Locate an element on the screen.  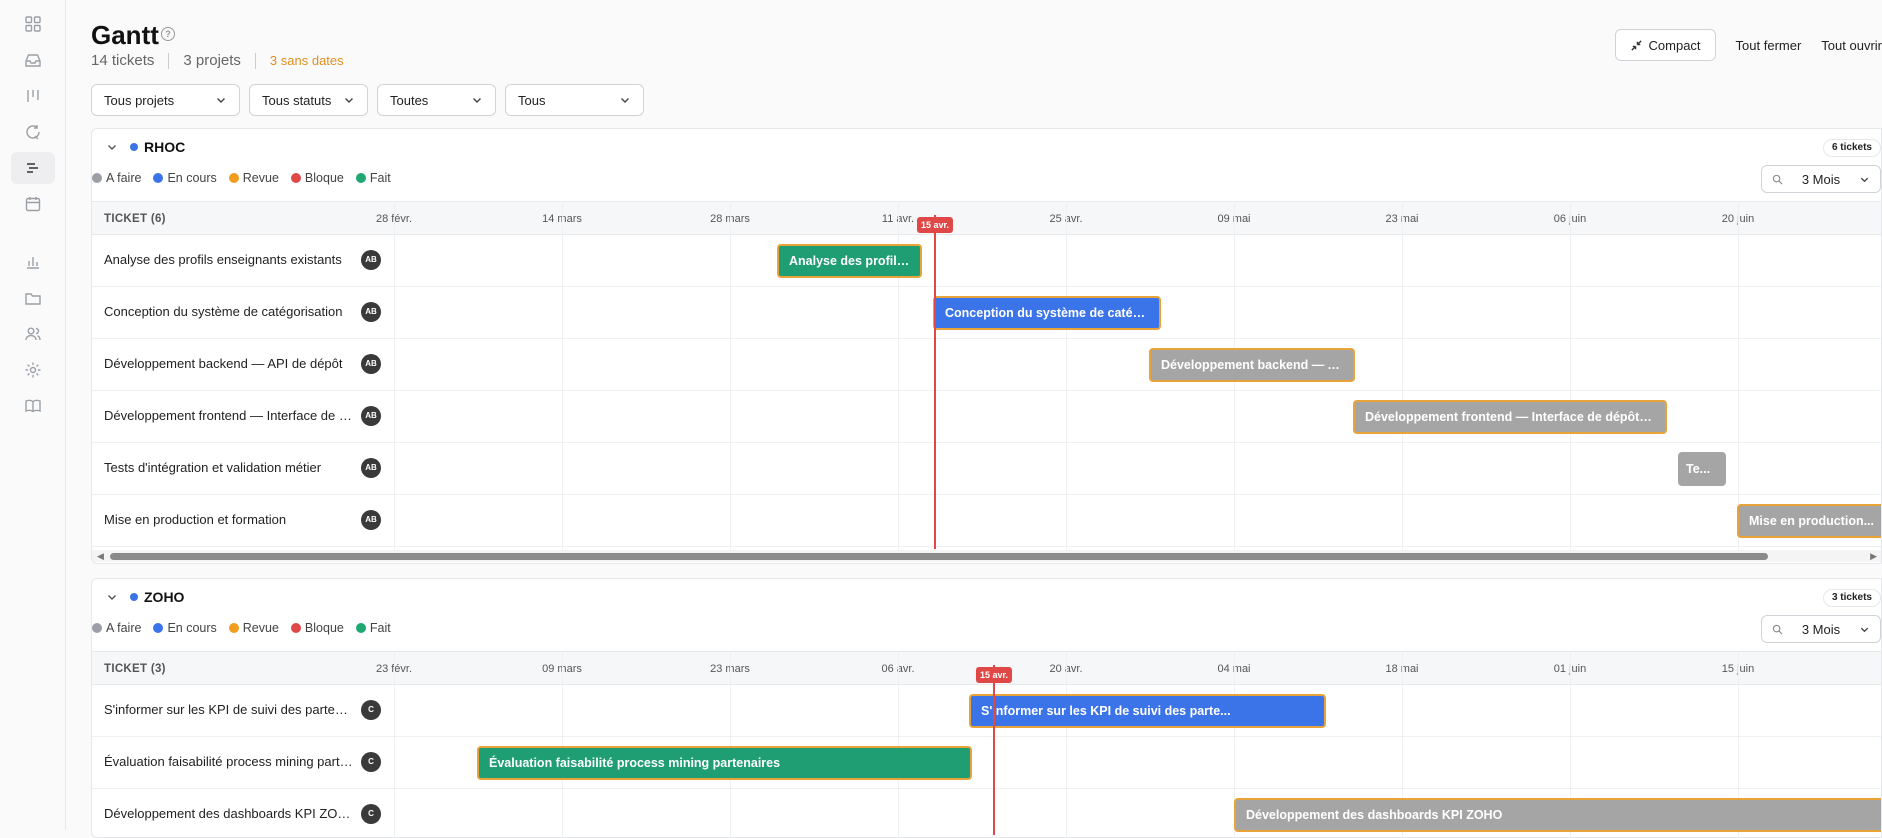
ticket-title: Développement des dashboards KPI ZOHO is located at coordinates (229, 813).